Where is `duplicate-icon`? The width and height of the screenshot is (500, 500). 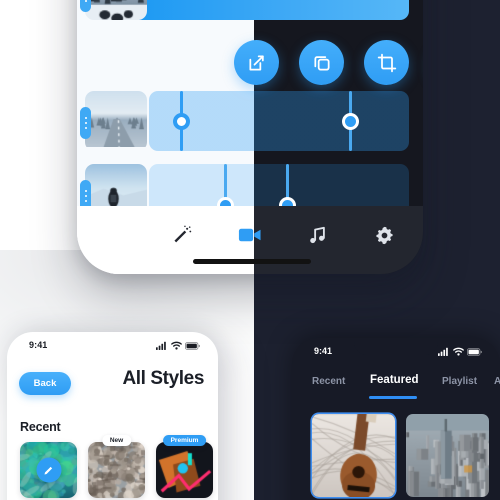 duplicate-icon is located at coordinates (321, 63).